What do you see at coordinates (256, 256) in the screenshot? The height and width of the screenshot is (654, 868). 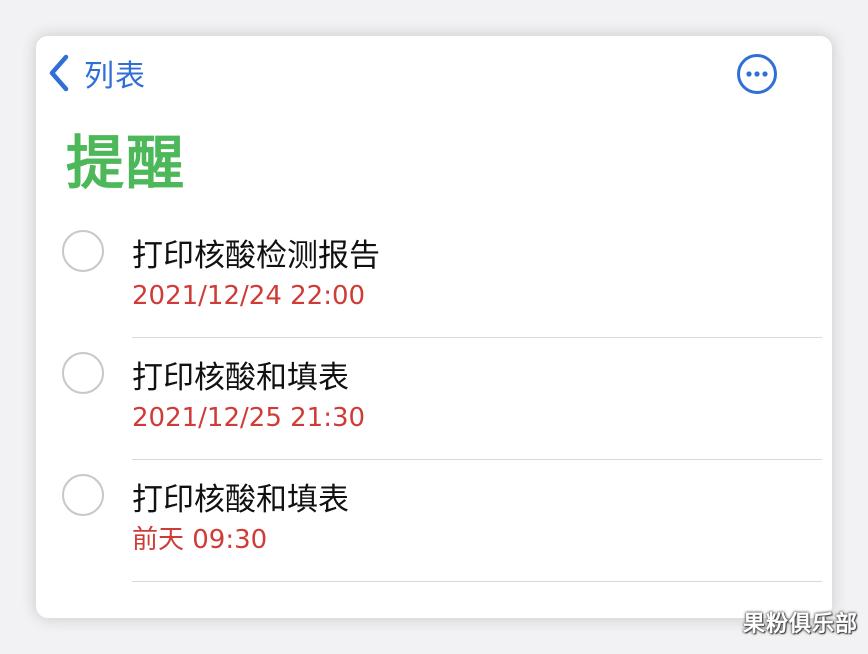 I see `reminder-title: 打印核酸检测报告` at bounding box center [256, 256].